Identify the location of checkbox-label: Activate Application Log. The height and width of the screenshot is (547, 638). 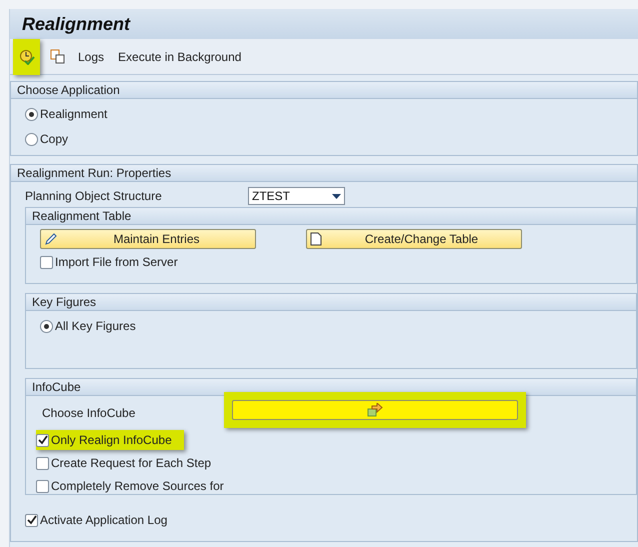
(104, 520).